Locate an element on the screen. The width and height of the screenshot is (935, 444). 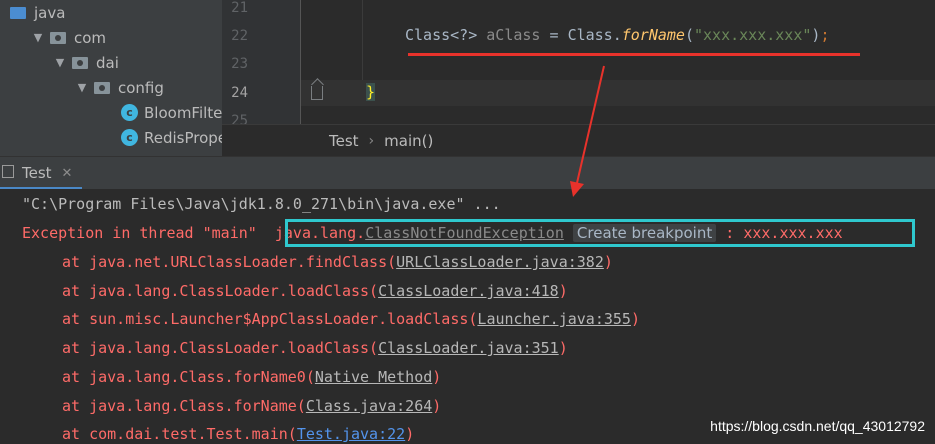
stack-frame: at com.dai.test.Test.main(Test.java:22) is located at coordinates (238, 433).